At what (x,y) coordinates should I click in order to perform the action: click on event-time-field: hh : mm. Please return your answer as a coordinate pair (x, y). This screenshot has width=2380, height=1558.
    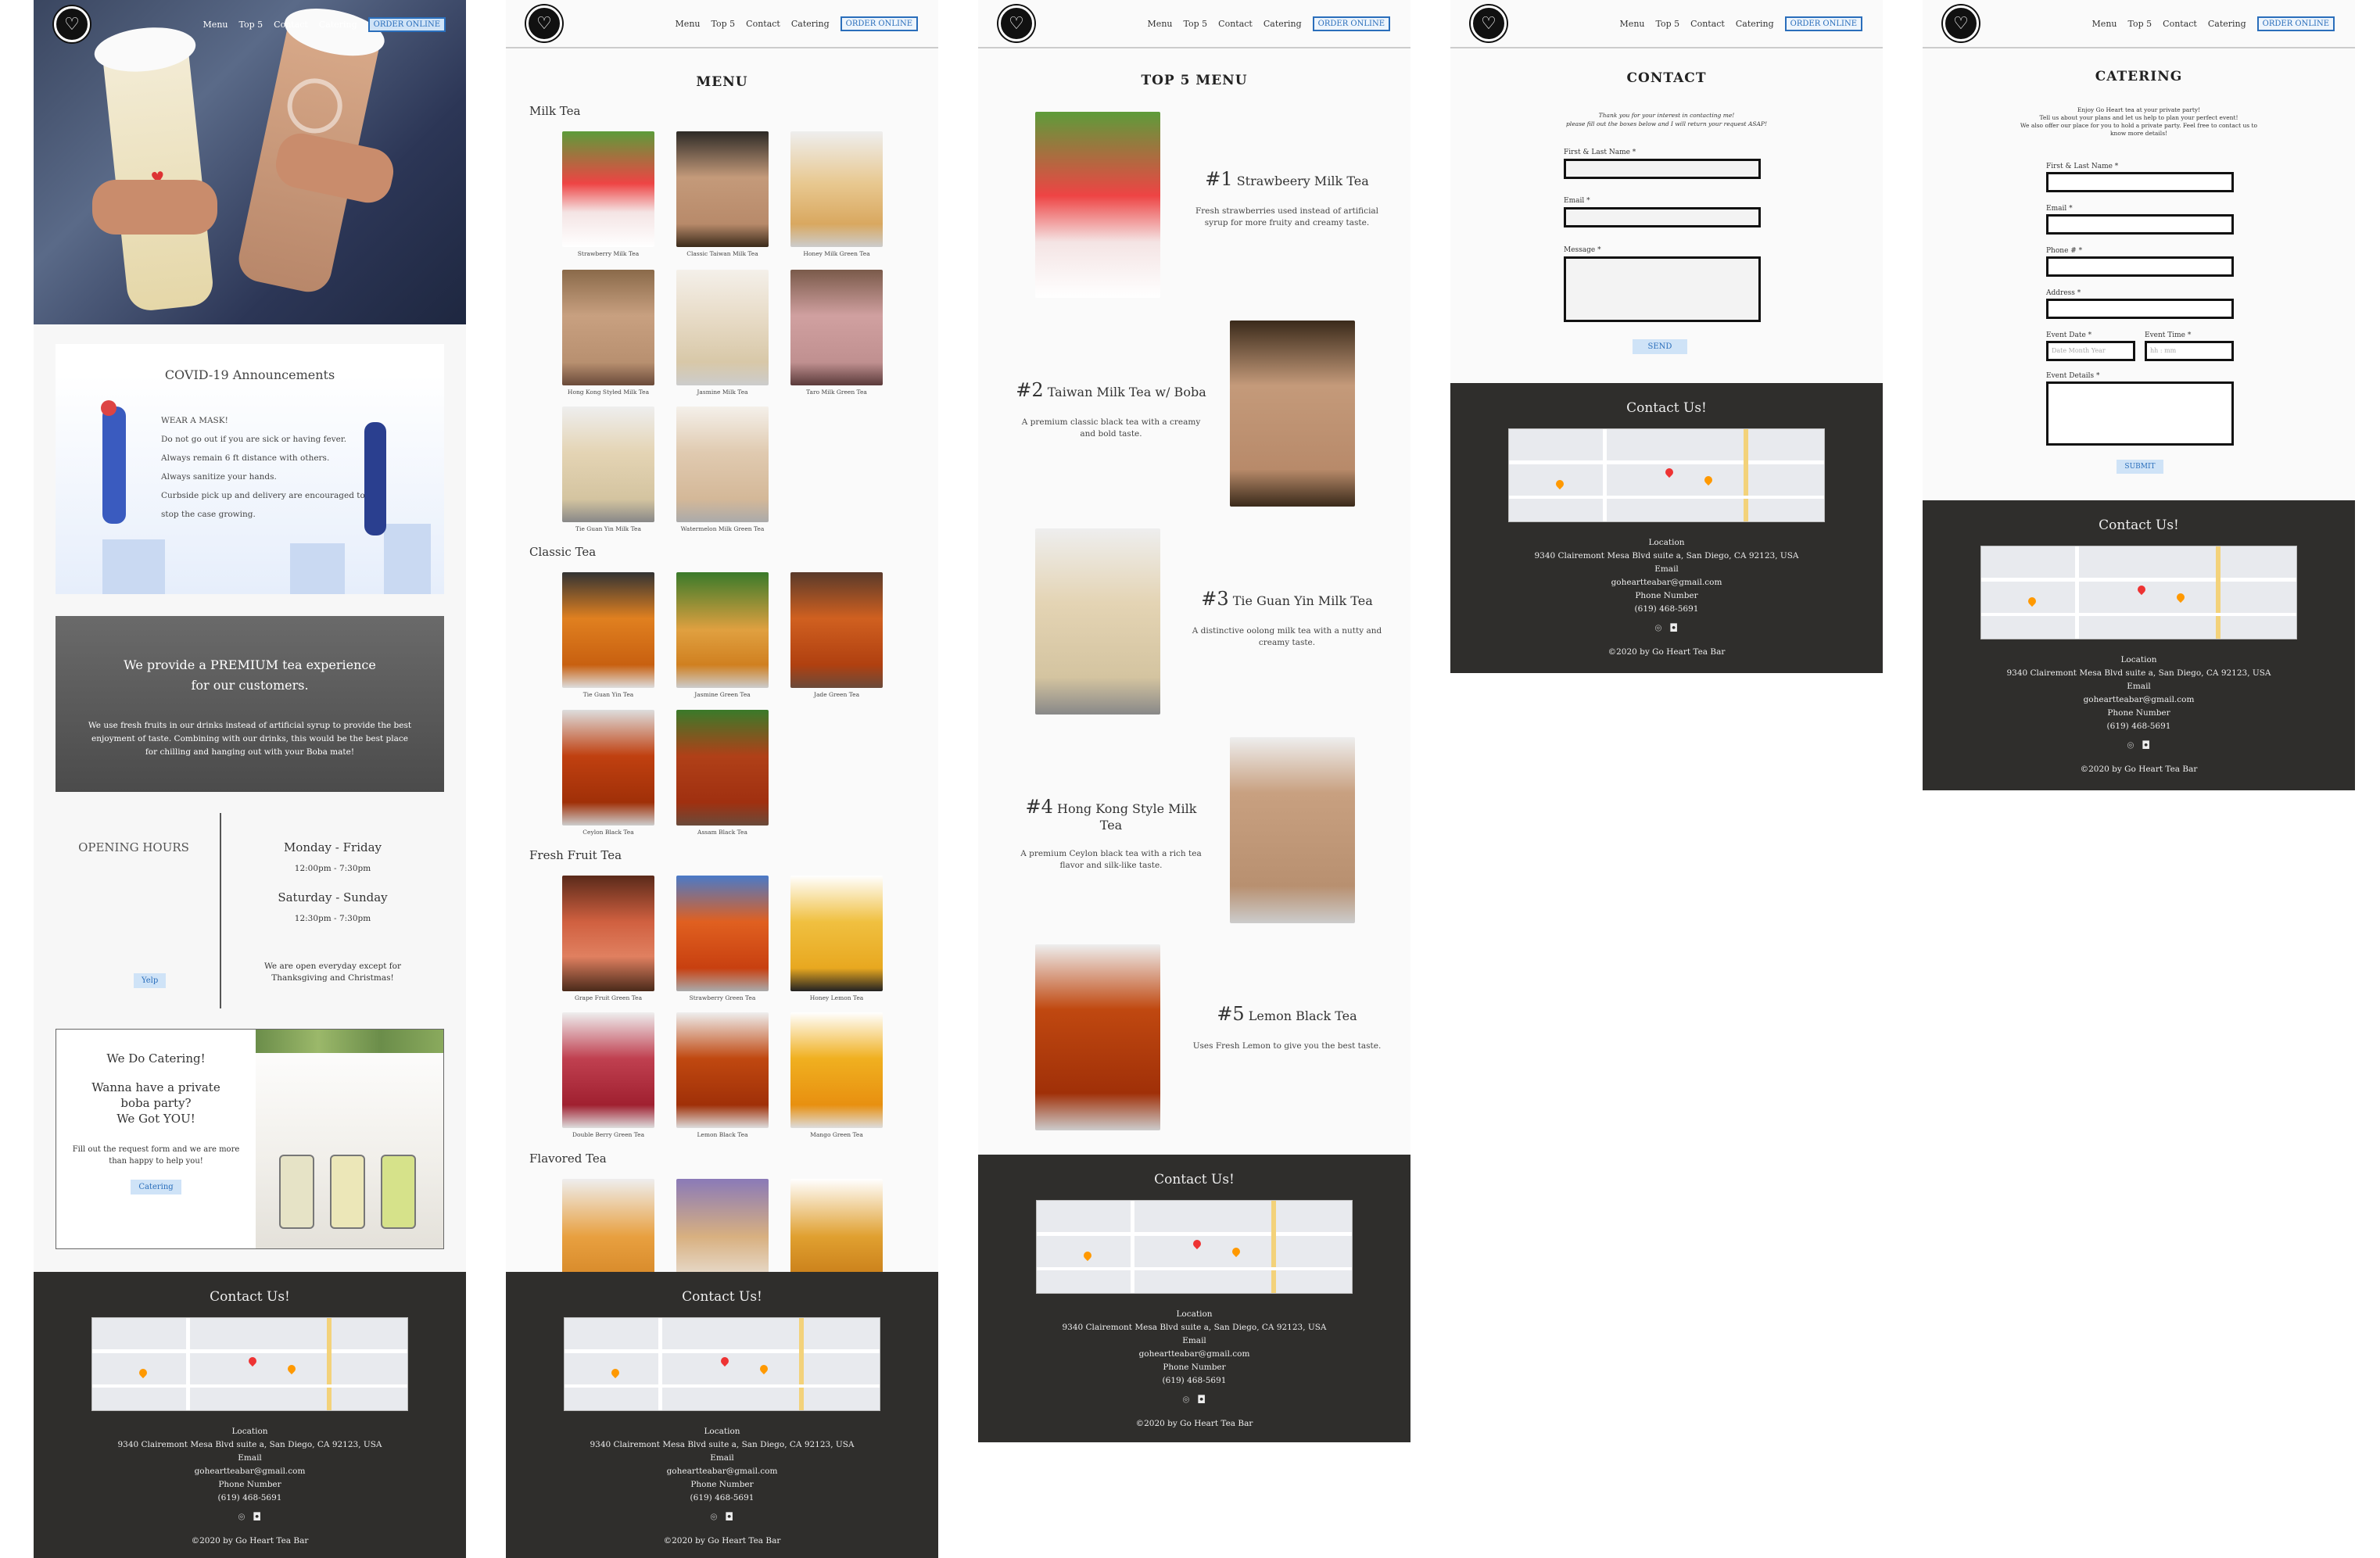
    Looking at the image, I should click on (2189, 351).